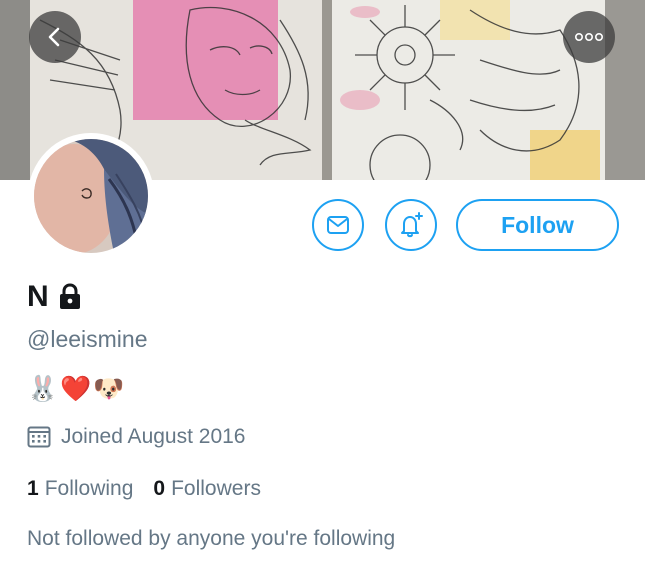 This screenshot has width=645, height=574. Describe the element at coordinates (38, 296) in the screenshot. I see `display-name: N` at that location.